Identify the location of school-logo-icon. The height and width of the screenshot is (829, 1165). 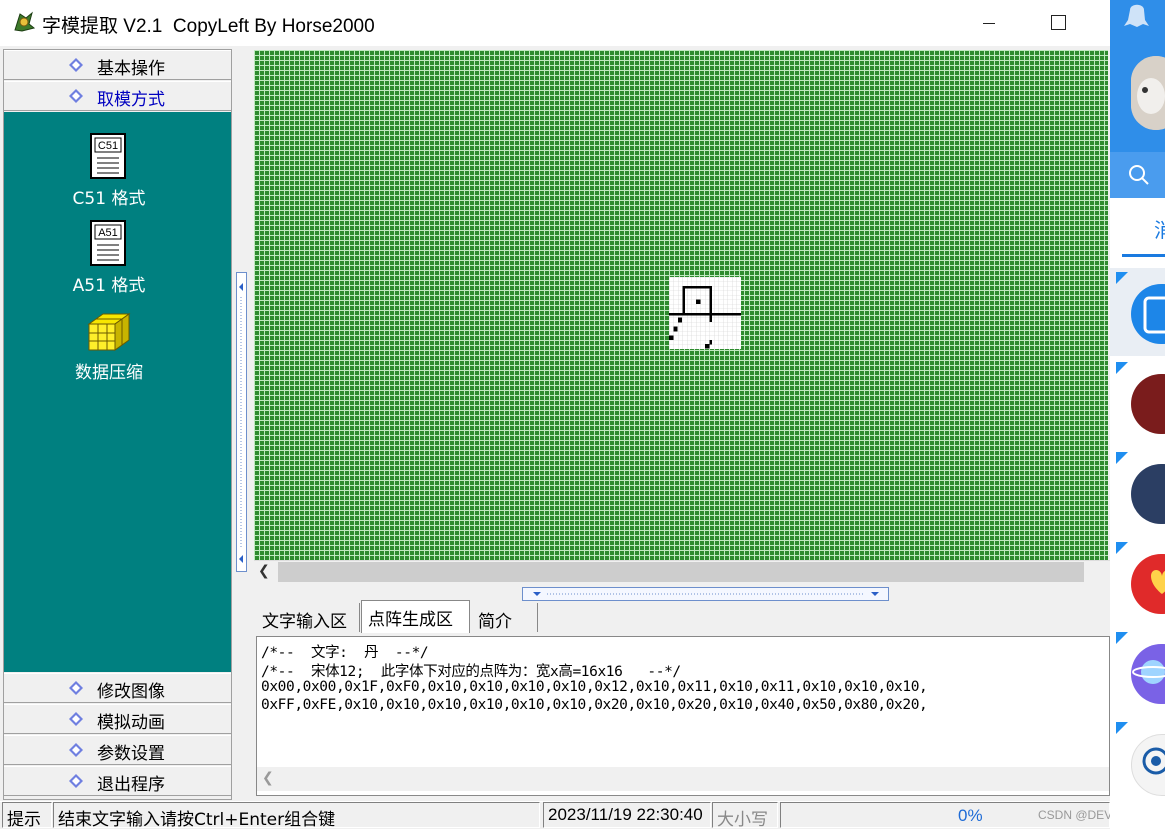
(1148, 765).